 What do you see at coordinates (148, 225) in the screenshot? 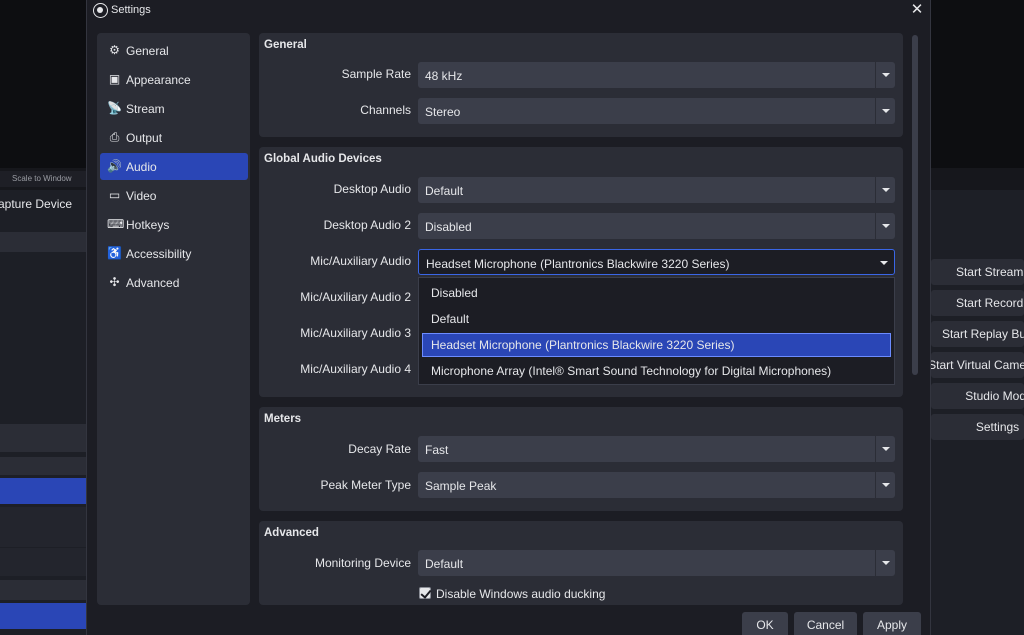
I see `sidebar-item-label: Hotkeys` at bounding box center [148, 225].